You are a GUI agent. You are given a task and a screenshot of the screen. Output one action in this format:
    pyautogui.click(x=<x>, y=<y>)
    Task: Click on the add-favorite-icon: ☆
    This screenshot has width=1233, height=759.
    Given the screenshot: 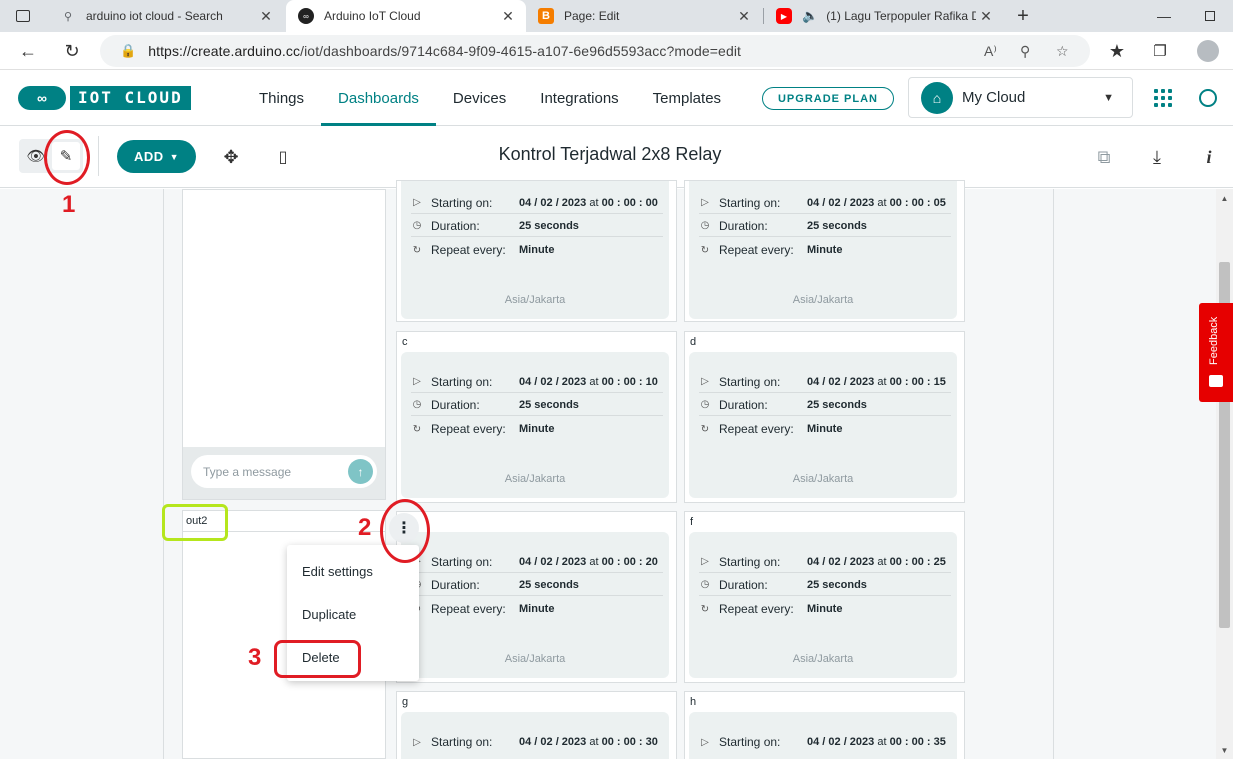 What is the action you would take?
    pyautogui.click(x=1062, y=51)
    